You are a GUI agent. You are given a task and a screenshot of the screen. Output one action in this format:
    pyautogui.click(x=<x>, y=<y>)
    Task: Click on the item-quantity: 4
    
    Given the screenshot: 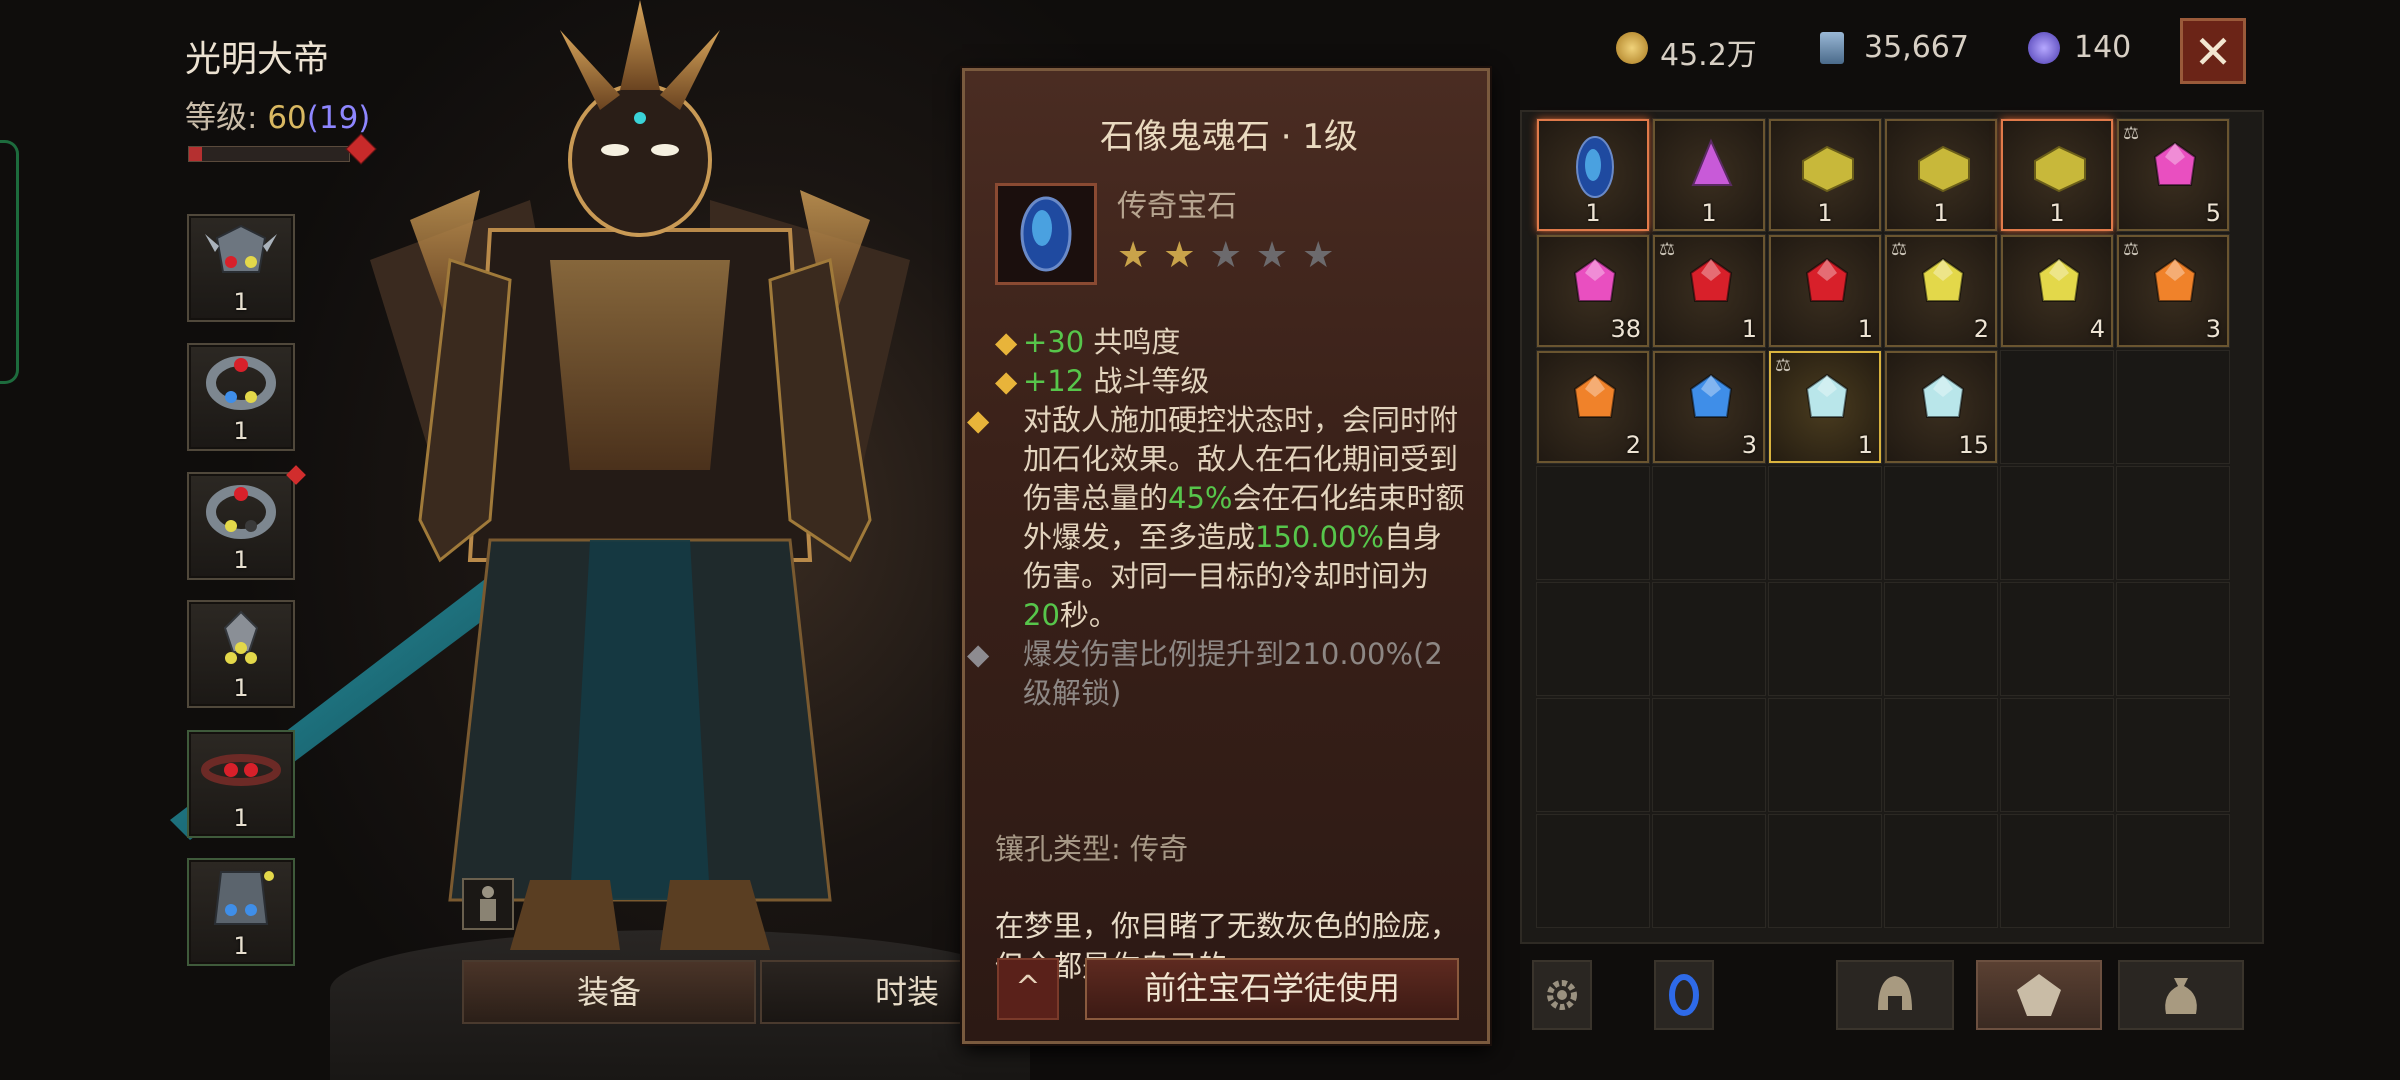 What is the action you would take?
    pyautogui.click(x=2097, y=329)
    